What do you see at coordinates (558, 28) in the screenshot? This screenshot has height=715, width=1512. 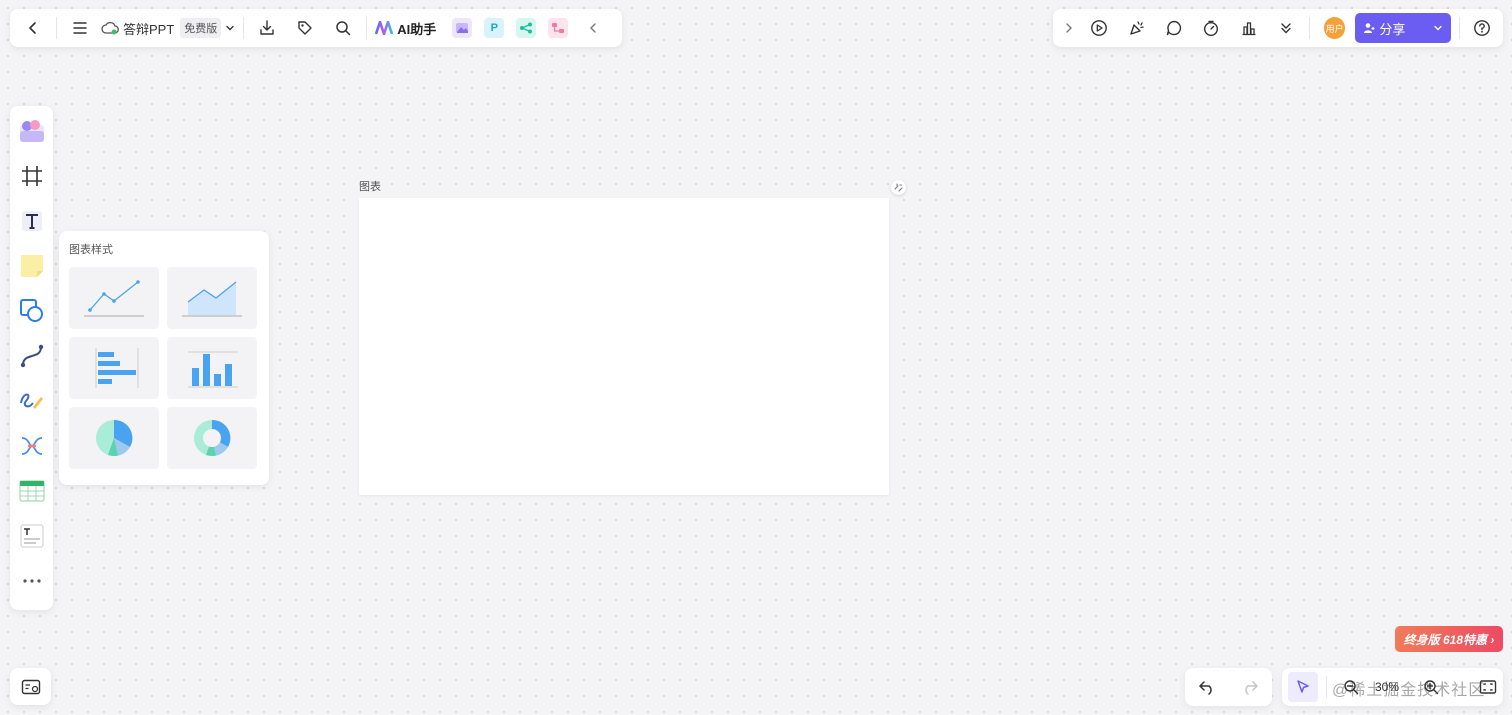 I see `mindmap-app-icon` at bounding box center [558, 28].